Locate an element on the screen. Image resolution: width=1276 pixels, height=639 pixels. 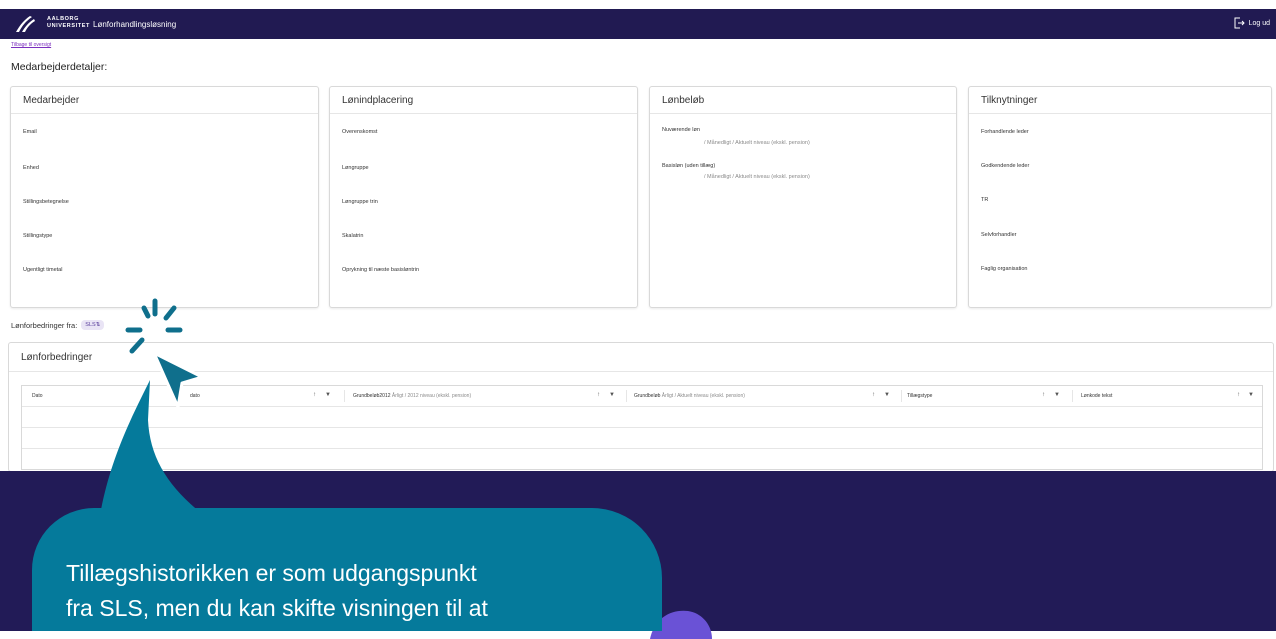
page-title: Medarbejderdetaljer: is located at coordinates (59, 67).